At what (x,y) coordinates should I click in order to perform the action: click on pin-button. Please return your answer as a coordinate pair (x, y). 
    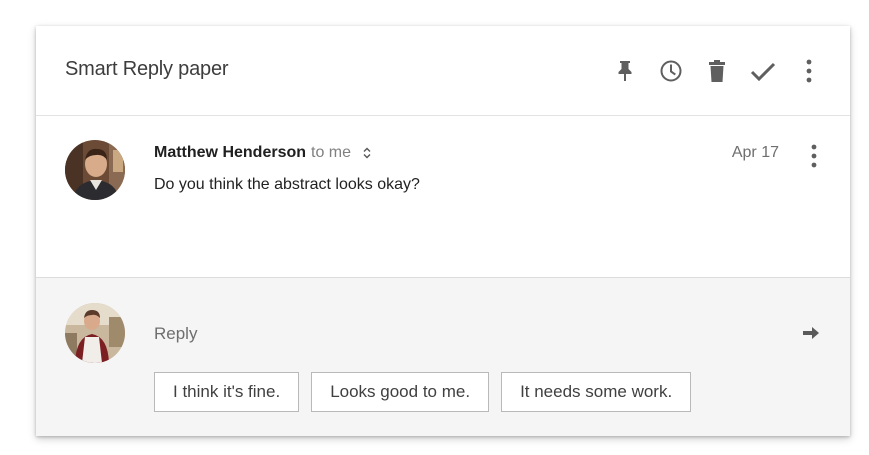
    Looking at the image, I should click on (625, 71).